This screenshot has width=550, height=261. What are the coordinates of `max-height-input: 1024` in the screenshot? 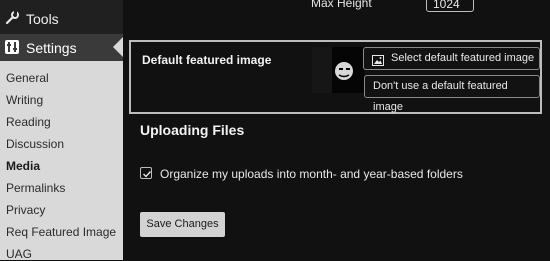 It's located at (450, 6).